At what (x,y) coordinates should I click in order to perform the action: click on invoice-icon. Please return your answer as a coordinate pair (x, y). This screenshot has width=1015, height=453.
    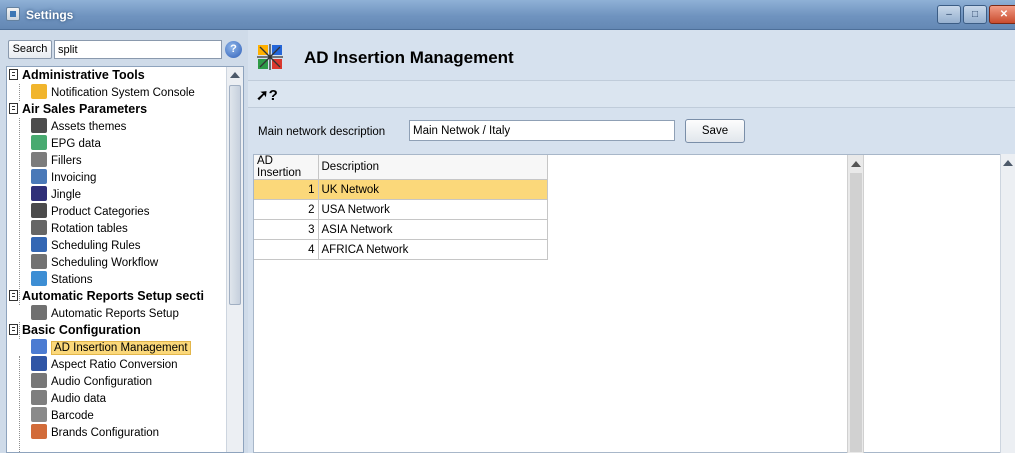
    Looking at the image, I should click on (39, 176).